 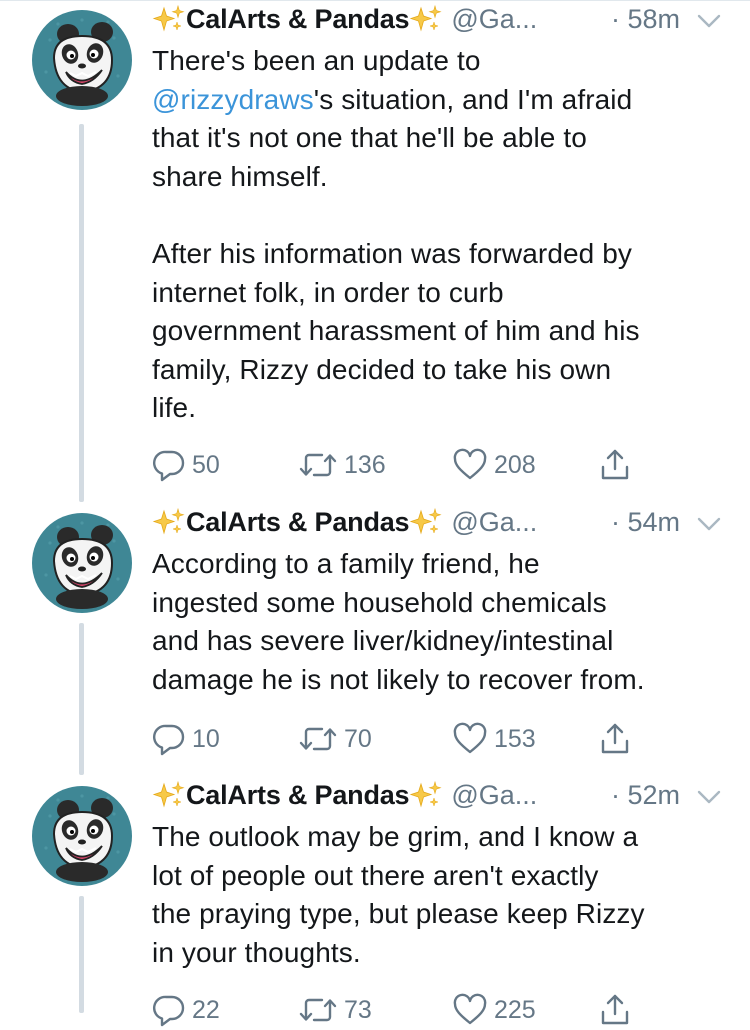 What do you see at coordinates (206, 464) in the screenshot?
I see `reply-count: 50` at bounding box center [206, 464].